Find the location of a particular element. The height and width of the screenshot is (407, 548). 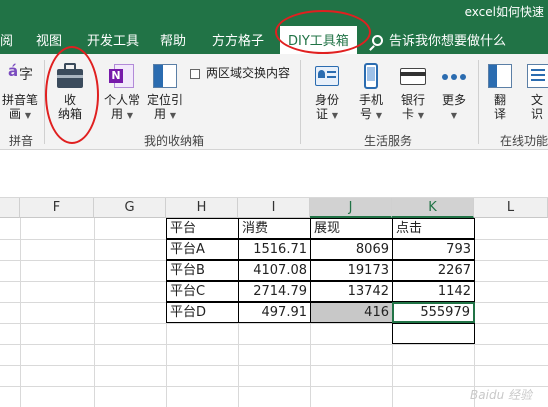

table-row-spend: 497.91 is located at coordinates (274, 312).